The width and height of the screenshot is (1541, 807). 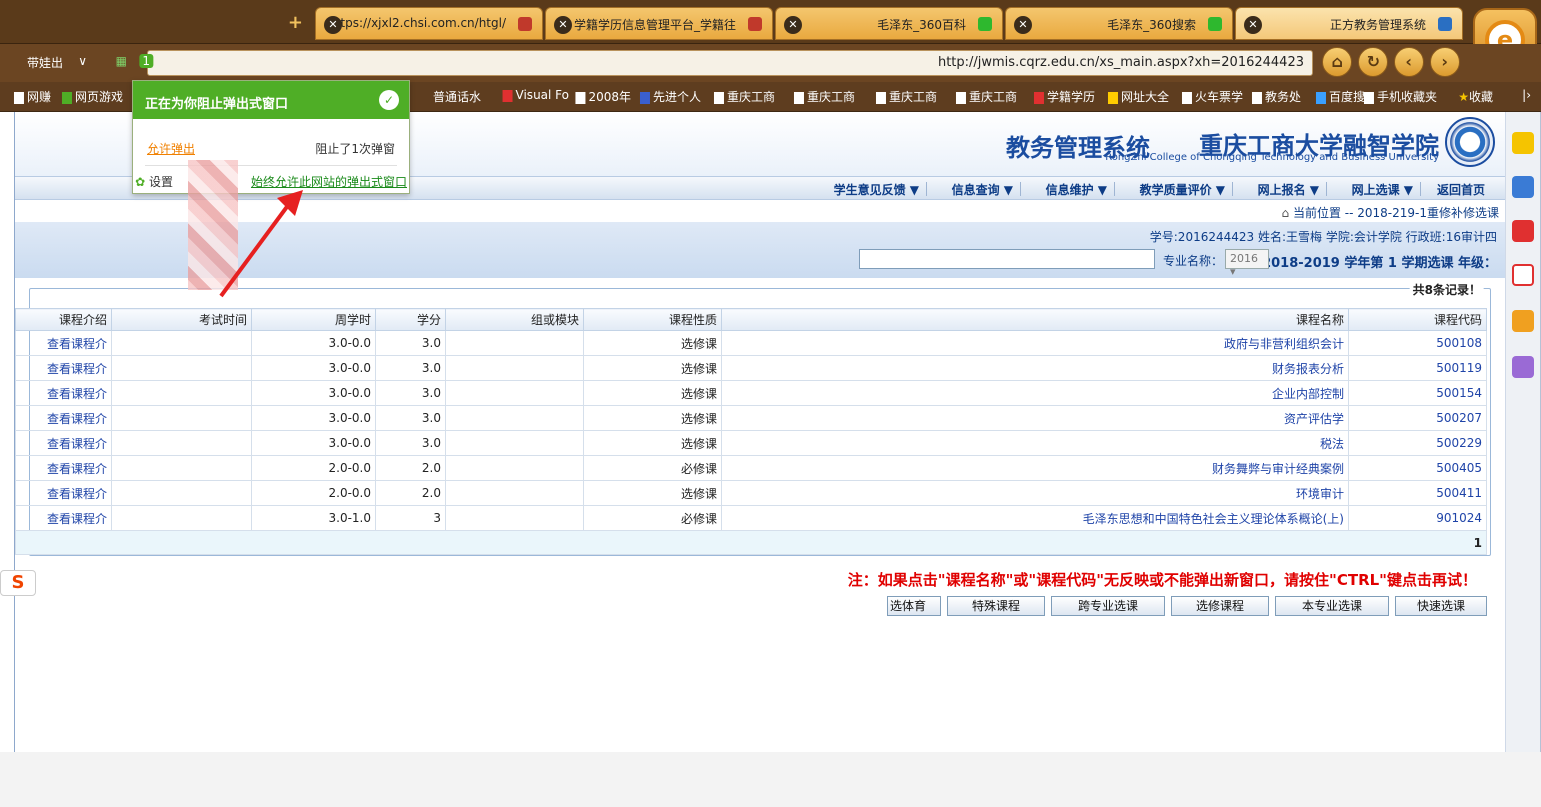 What do you see at coordinates (1332, 443) in the screenshot?
I see `course-name: 税法` at bounding box center [1332, 443].